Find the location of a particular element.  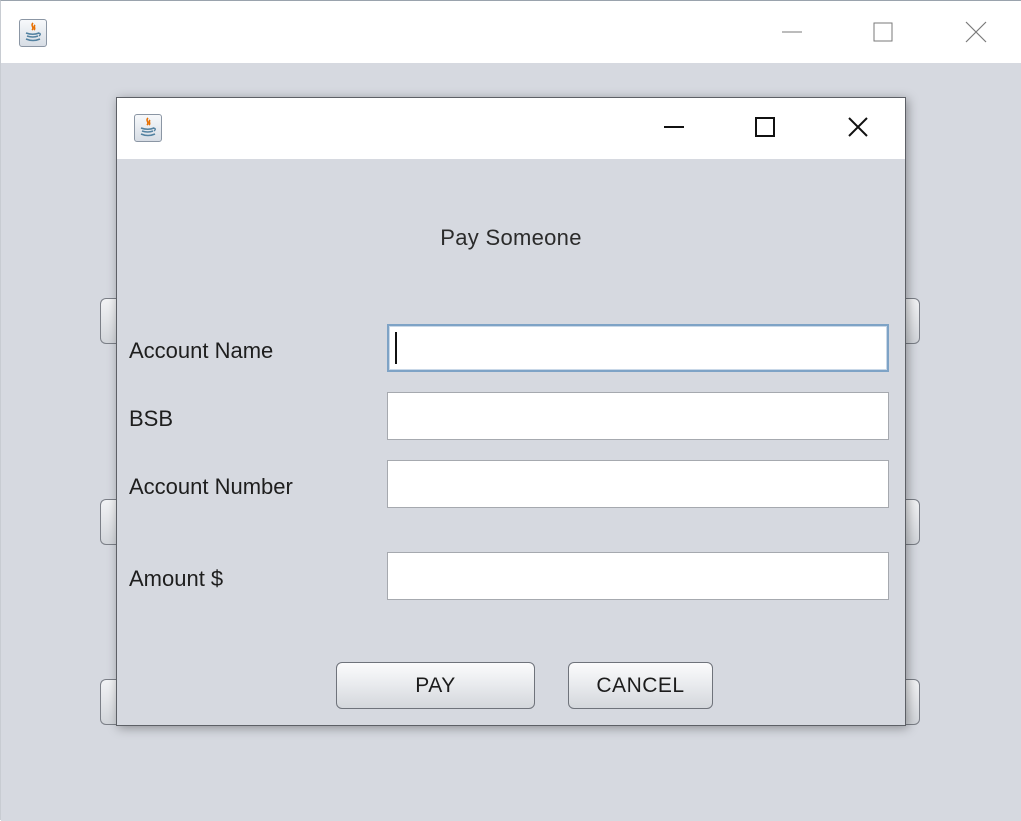

pay-button: PAY is located at coordinates (435, 685).